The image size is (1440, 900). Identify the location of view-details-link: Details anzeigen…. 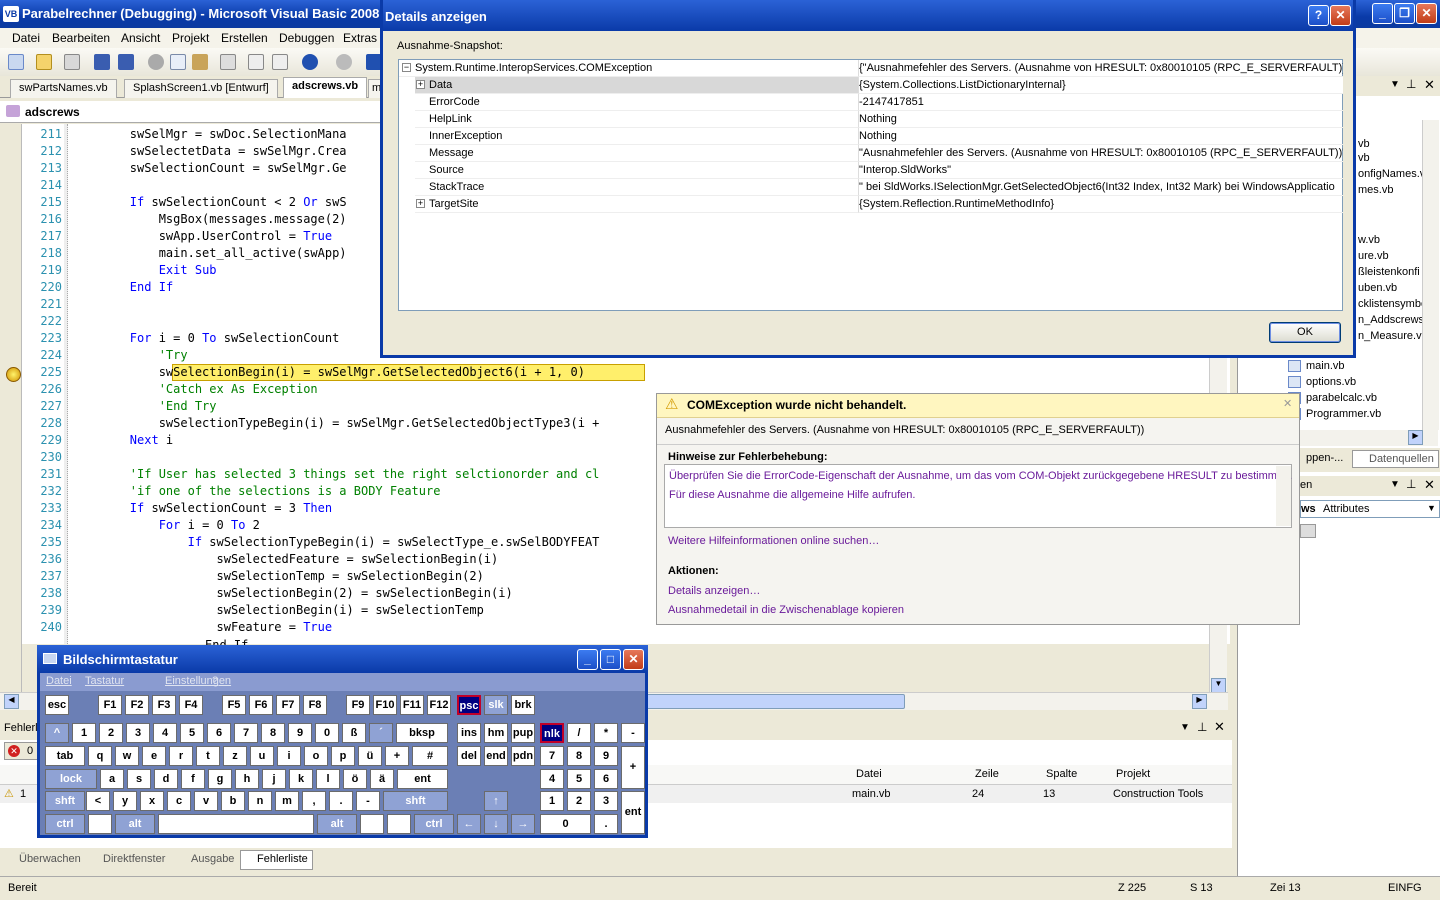
(714, 591).